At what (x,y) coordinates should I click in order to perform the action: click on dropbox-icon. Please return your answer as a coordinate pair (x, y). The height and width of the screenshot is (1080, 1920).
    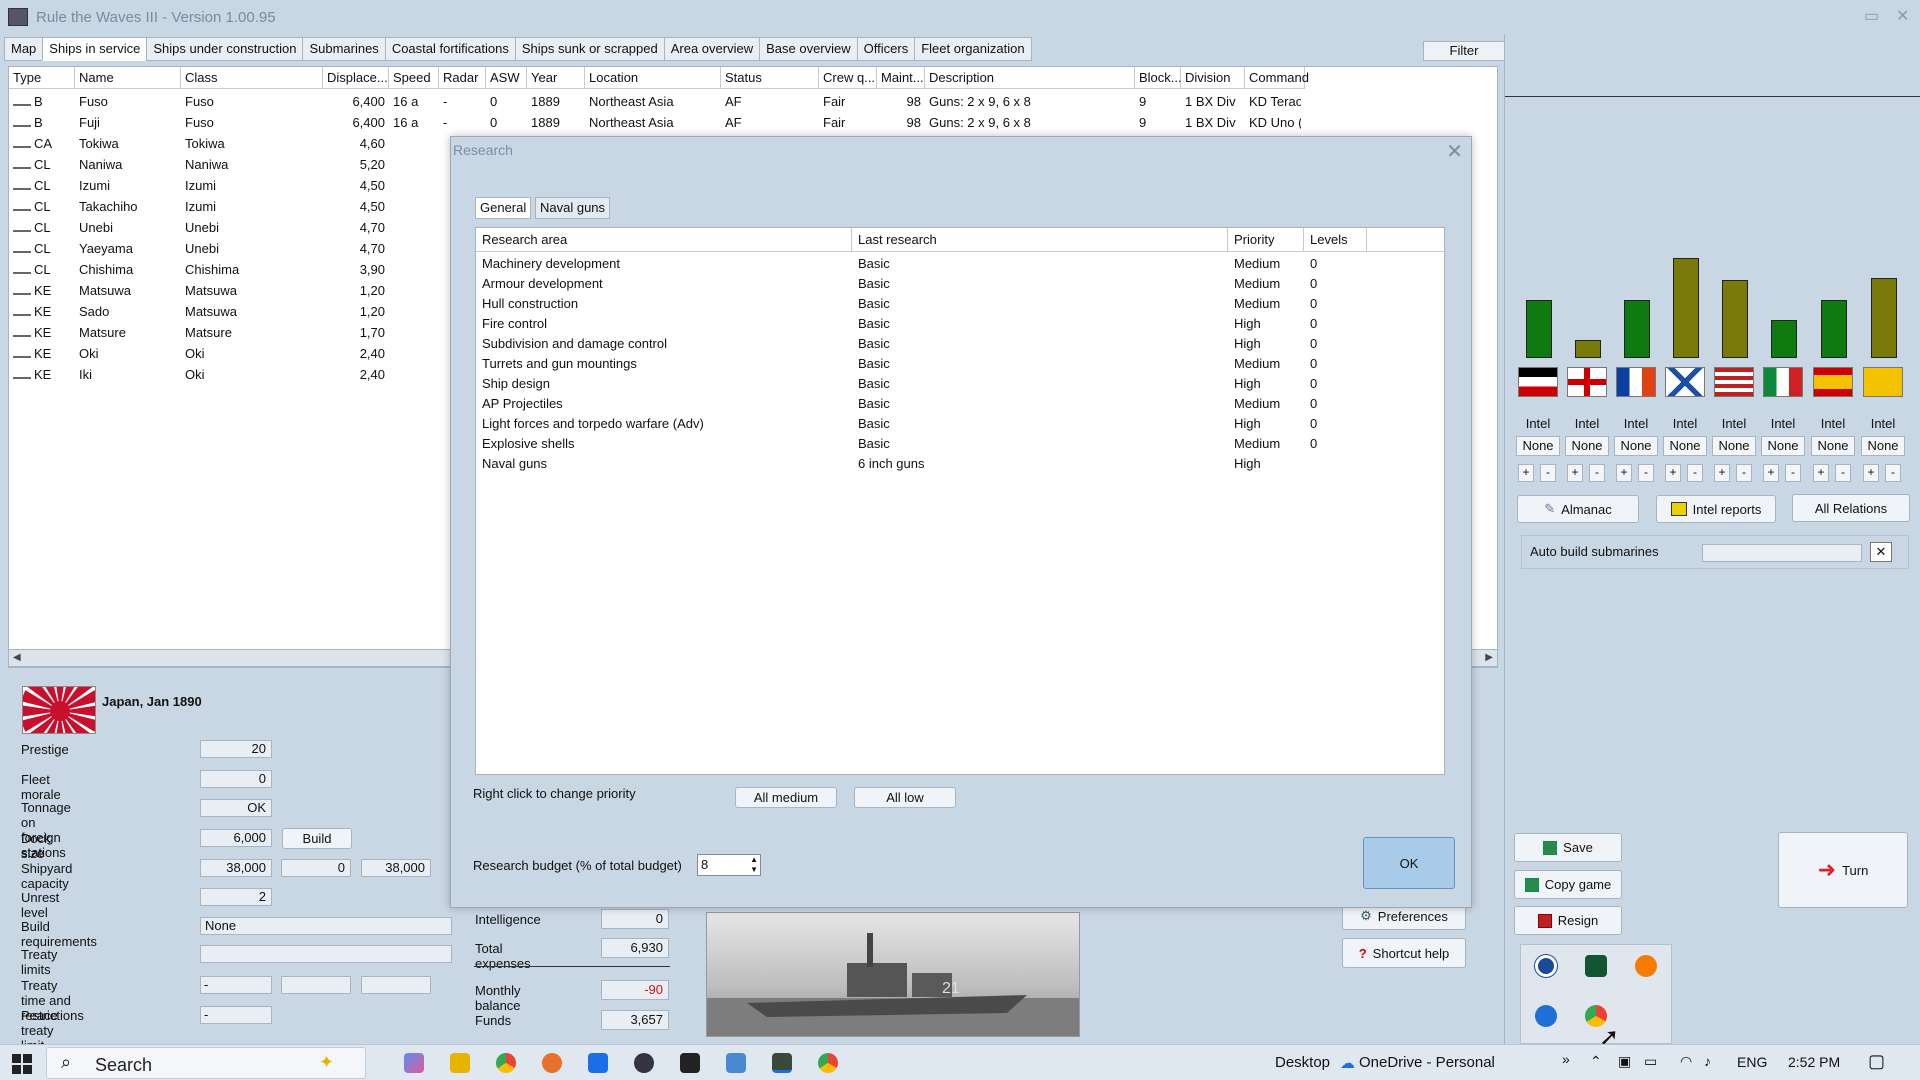
    Looking at the image, I should click on (598, 1063).